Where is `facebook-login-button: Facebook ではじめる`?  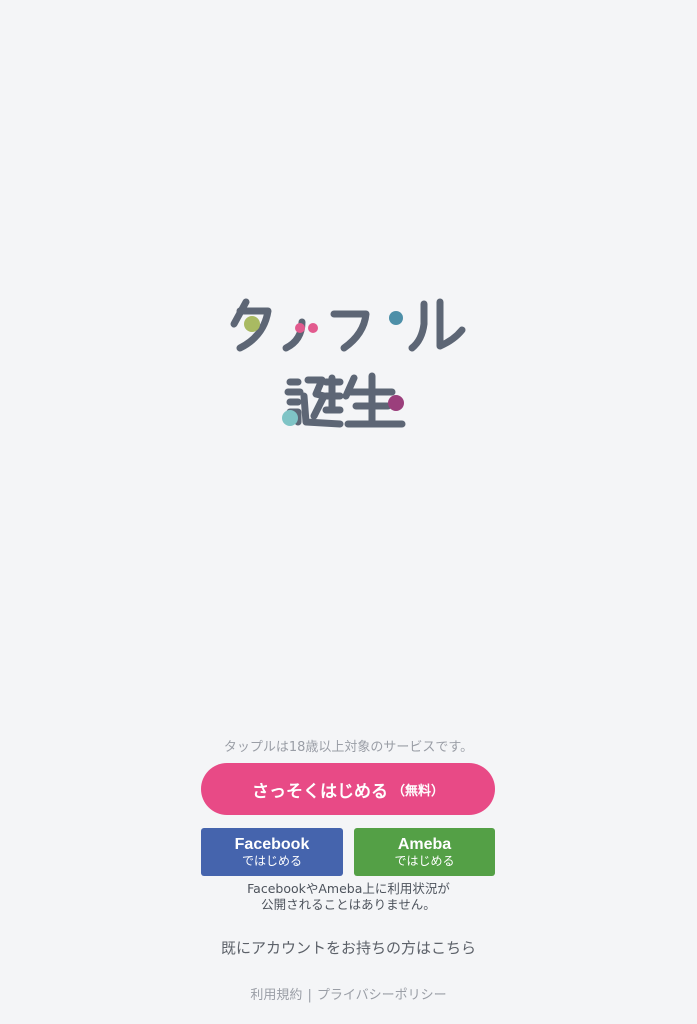 facebook-login-button: Facebook ではじめる is located at coordinates (272, 852).